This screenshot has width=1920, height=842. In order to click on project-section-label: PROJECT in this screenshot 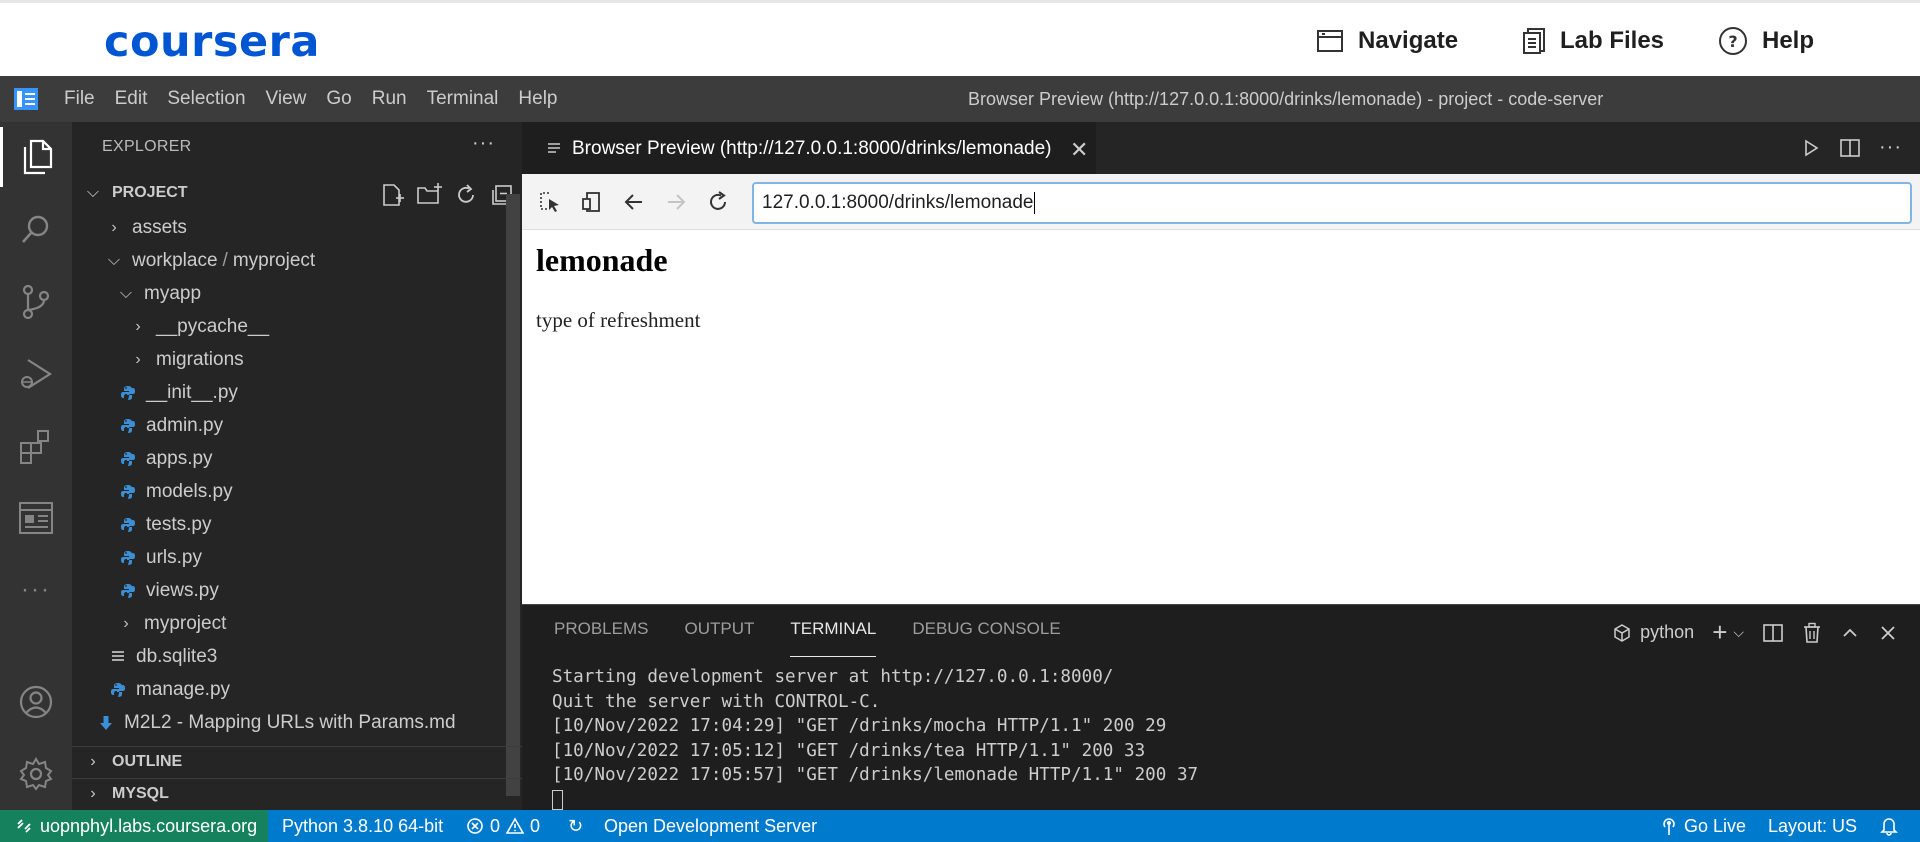, I will do `click(150, 192)`.